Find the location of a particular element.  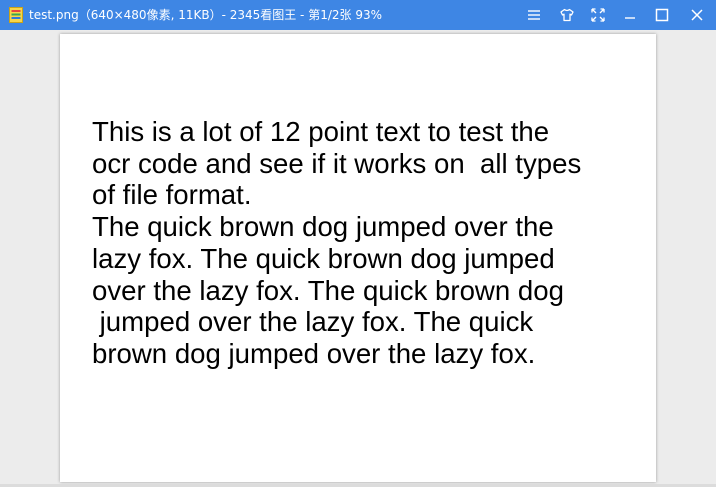

close-icon is located at coordinates (697, 15).